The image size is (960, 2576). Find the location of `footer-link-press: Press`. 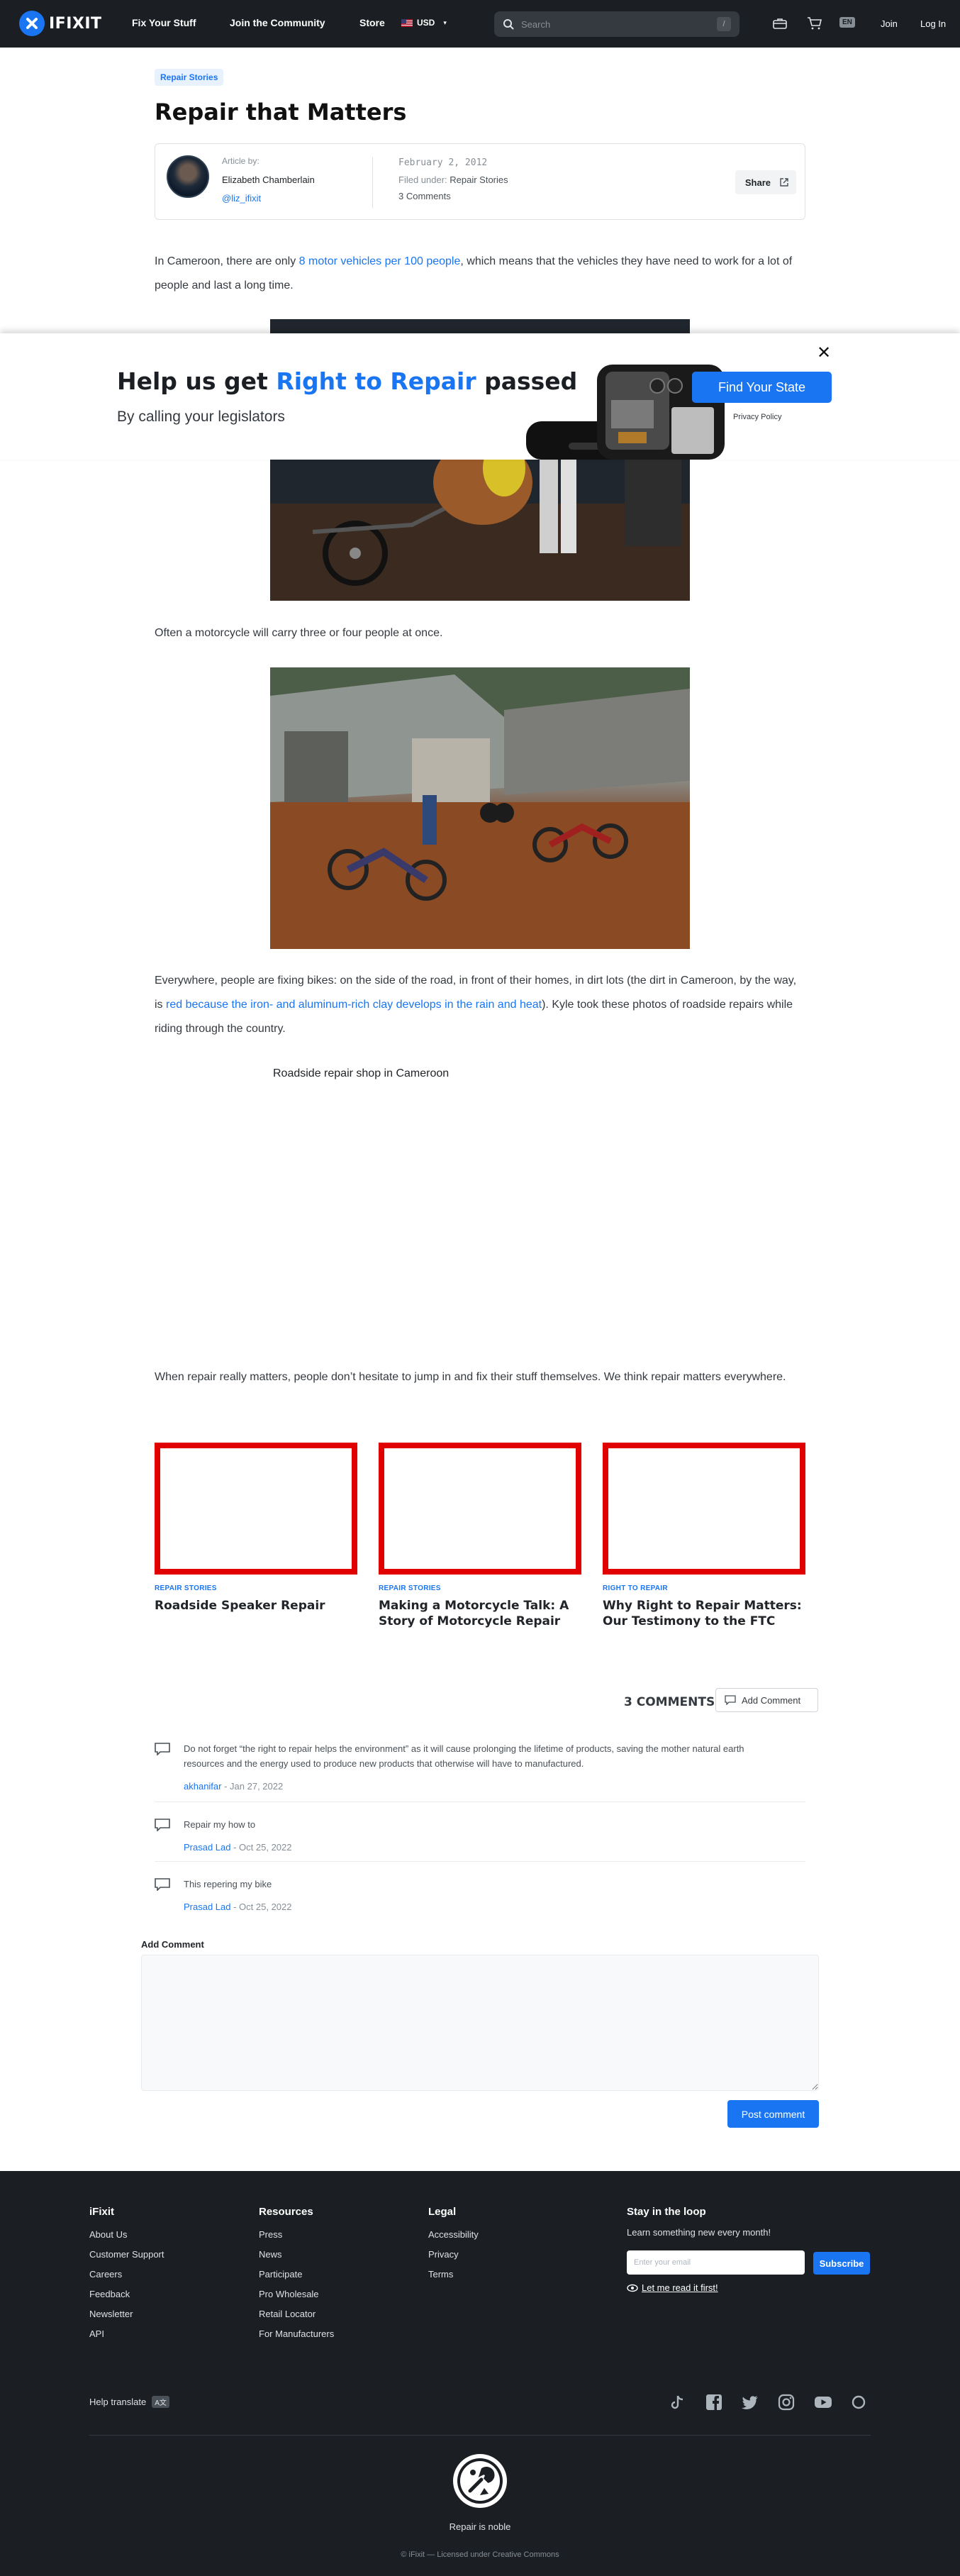

footer-link-press: Press is located at coordinates (270, 2234).